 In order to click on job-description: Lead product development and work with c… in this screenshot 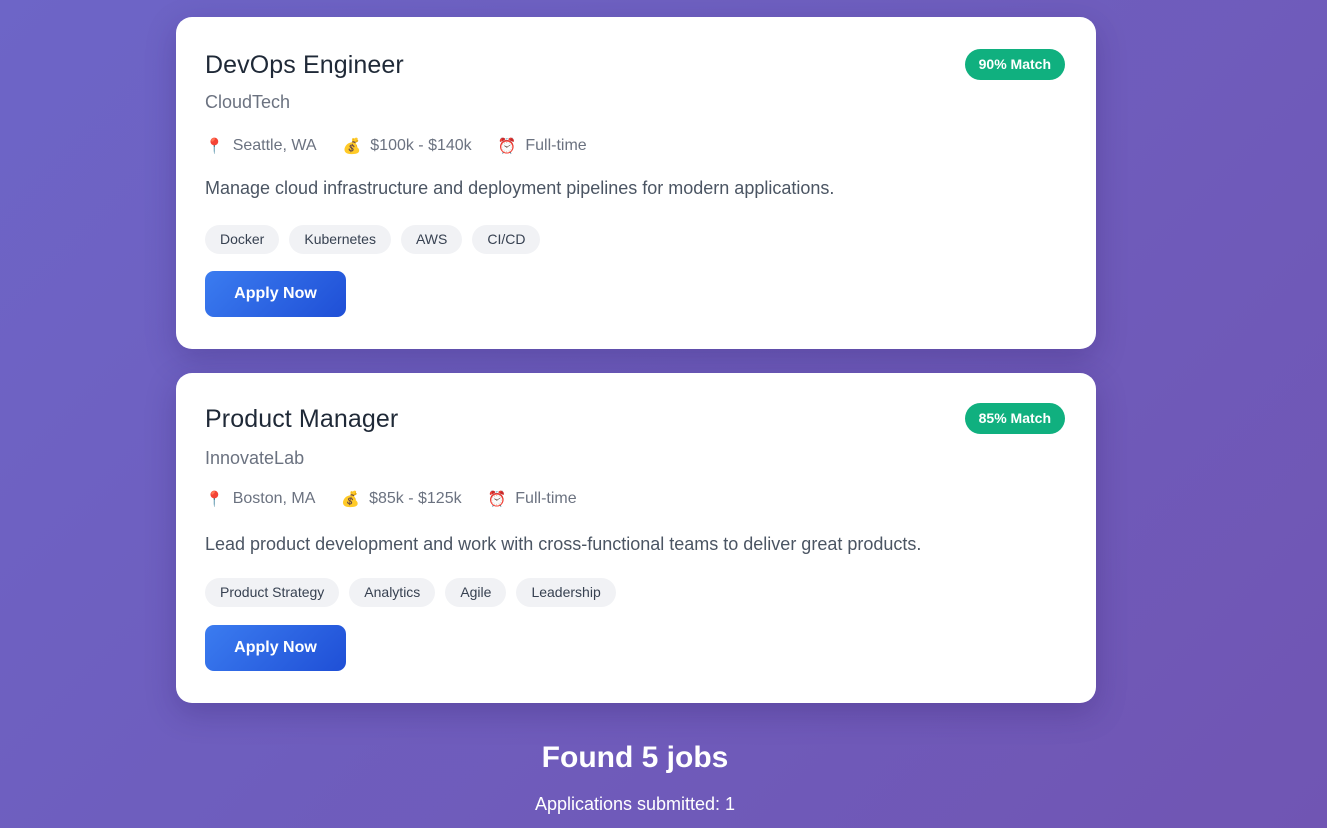, I will do `click(563, 544)`.